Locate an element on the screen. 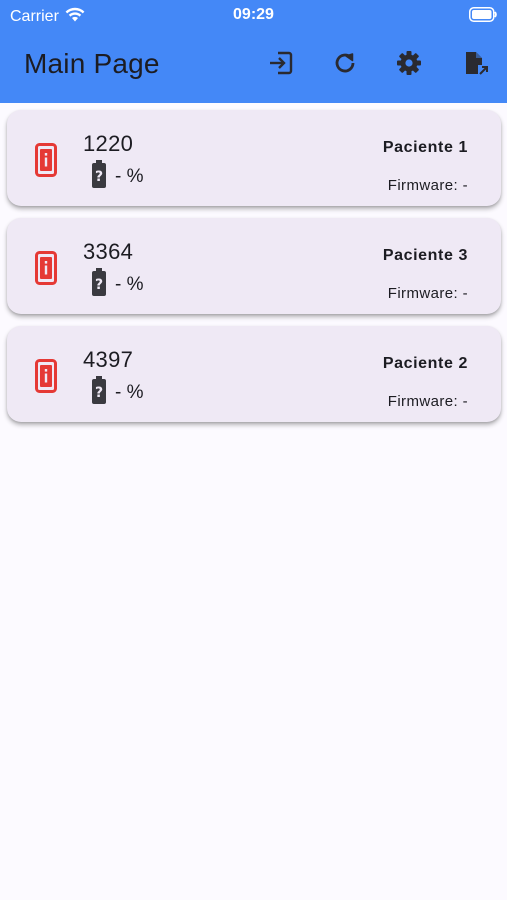 Image resolution: width=507 pixels, height=900 pixels. refresh-button is located at coordinates (345, 65).